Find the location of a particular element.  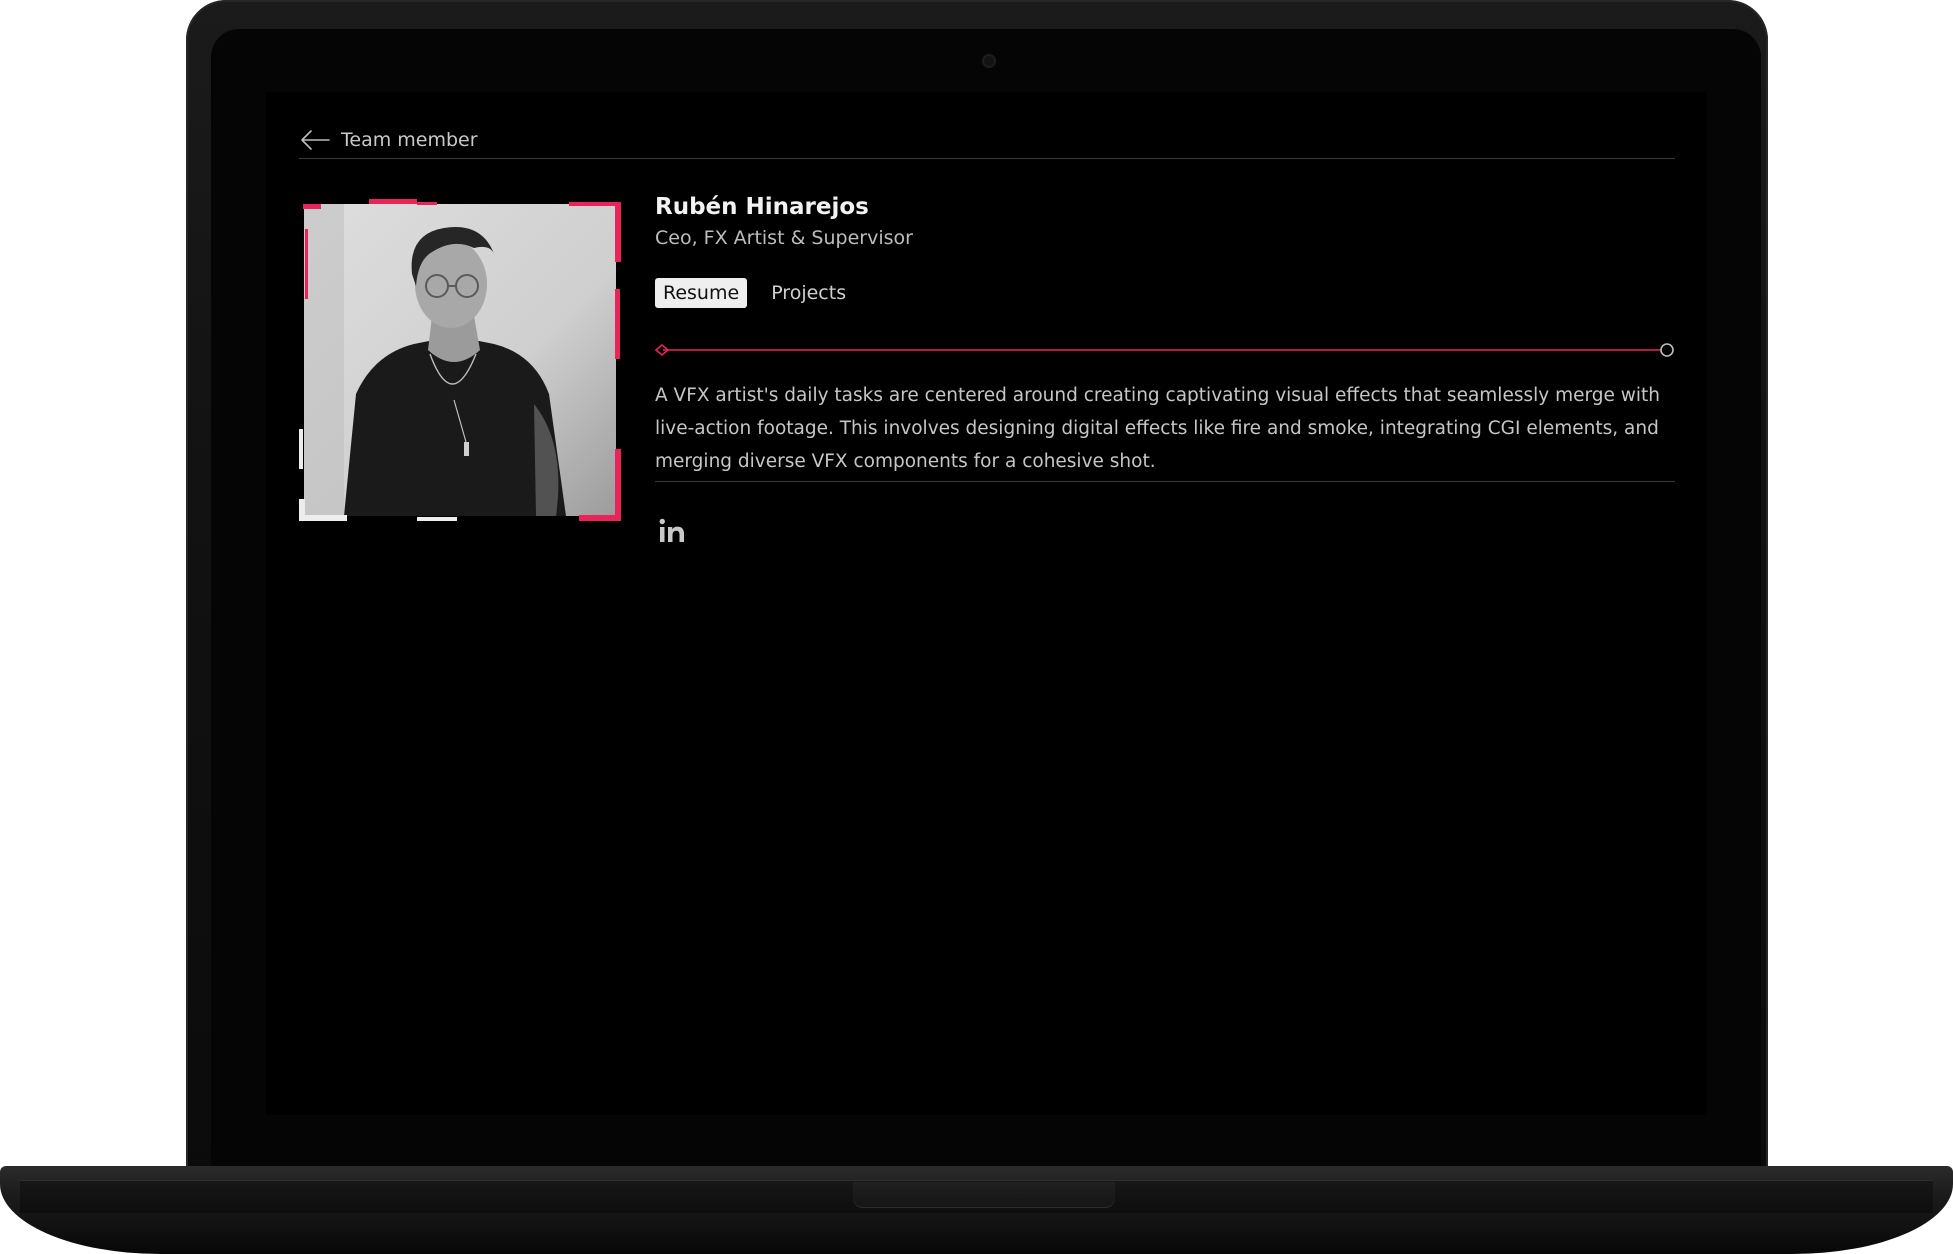

member-name: Rubén Hinarejos is located at coordinates (762, 207).